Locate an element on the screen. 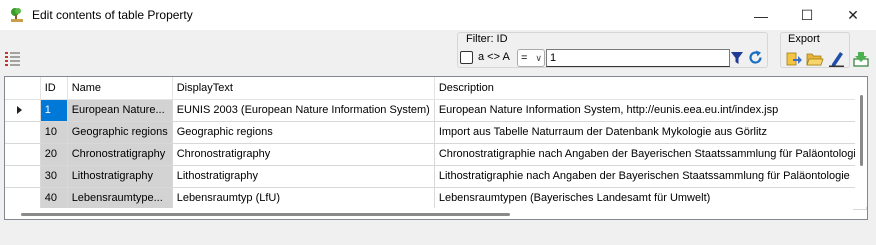 Image resolution: width=876 pixels, height=245 pixels. filter-funnel-icon is located at coordinates (737, 58).